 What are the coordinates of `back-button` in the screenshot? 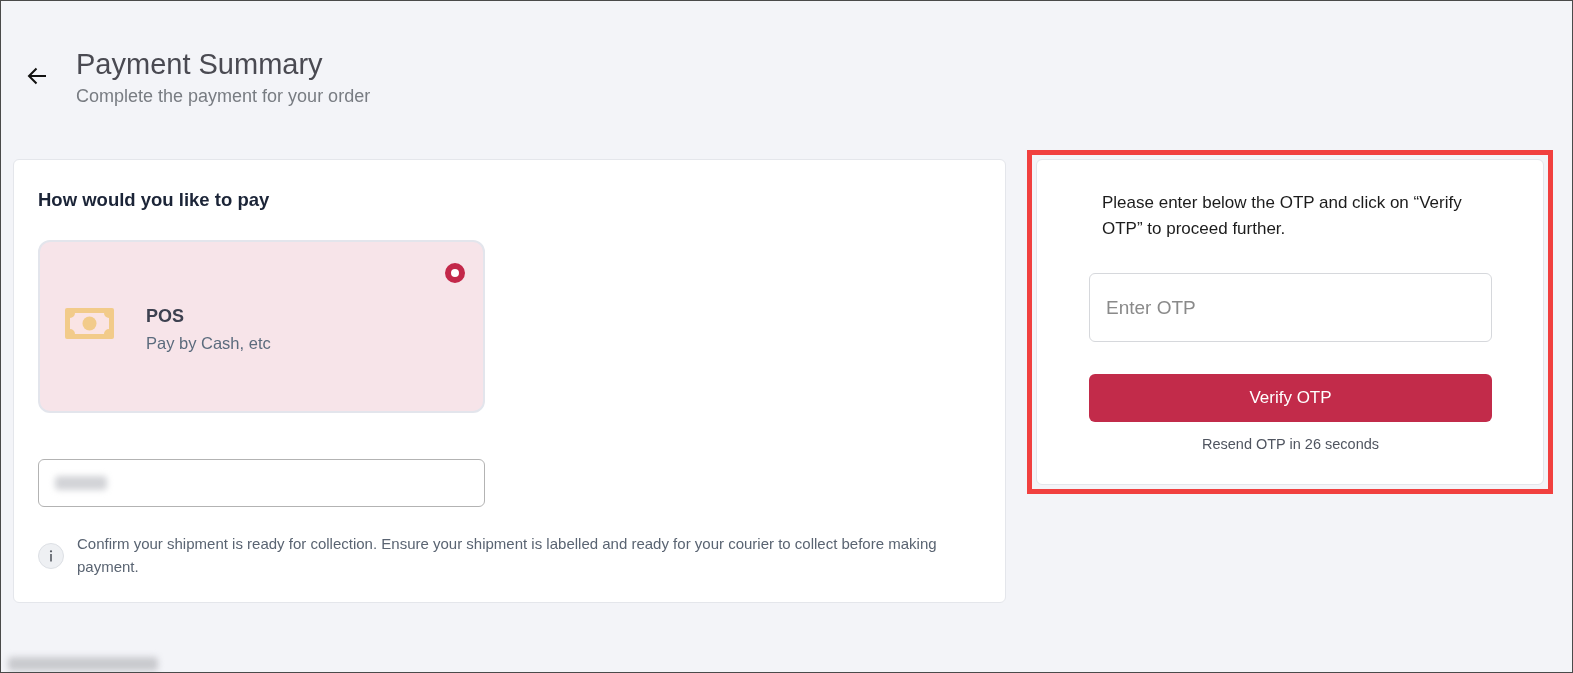 It's located at (37, 76).